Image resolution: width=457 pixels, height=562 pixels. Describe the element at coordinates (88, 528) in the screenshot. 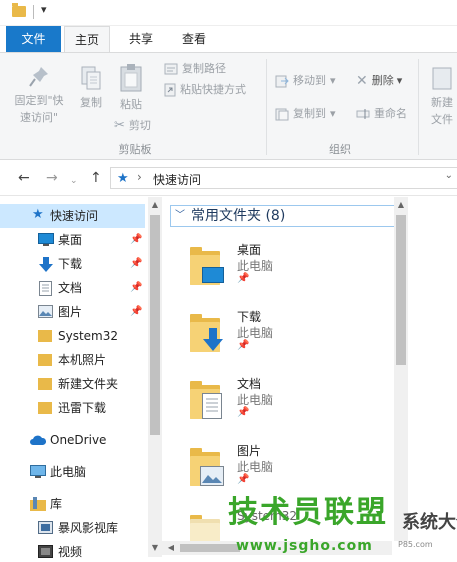

I see `nav-item-label: 暴风影视库` at that location.